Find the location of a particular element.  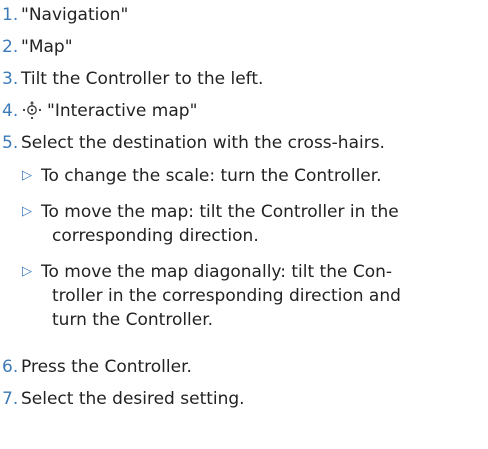

step-text: "Interactive map" is located at coordinates (122, 111).